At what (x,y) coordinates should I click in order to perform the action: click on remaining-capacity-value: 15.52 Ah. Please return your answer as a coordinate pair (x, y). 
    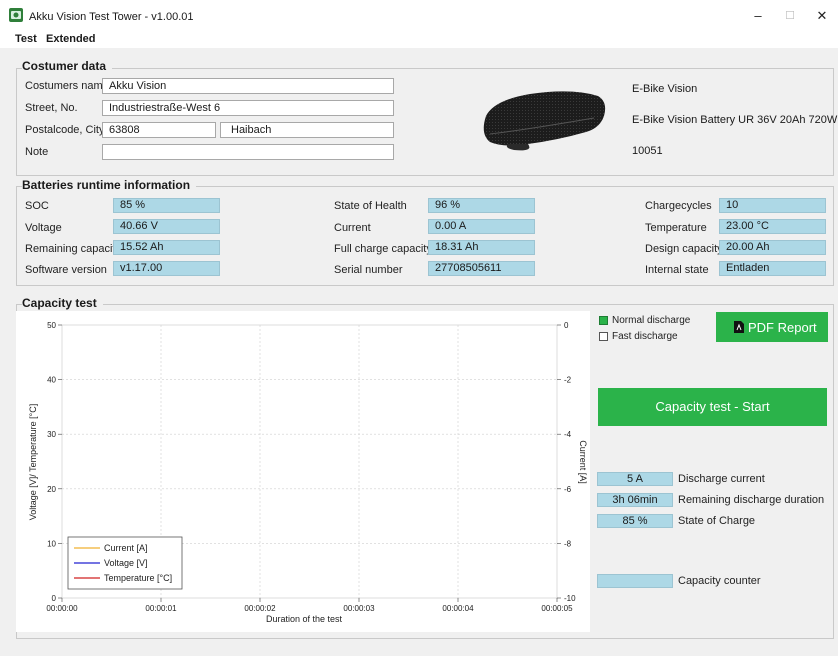
    Looking at the image, I should click on (166, 247).